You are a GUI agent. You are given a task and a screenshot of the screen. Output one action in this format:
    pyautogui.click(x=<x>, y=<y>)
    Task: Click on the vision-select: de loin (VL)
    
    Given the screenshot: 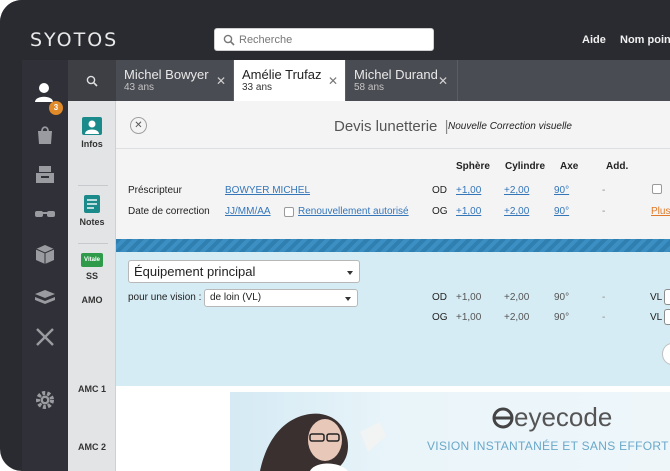 What is the action you would take?
    pyautogui.click(x=281, y=298)
    